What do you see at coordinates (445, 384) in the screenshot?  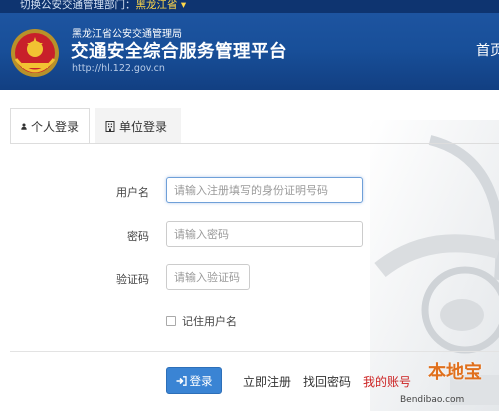 I see `bendibao-watermark: 本地宝 Bendibao.com` at bounding box center [445, 384].